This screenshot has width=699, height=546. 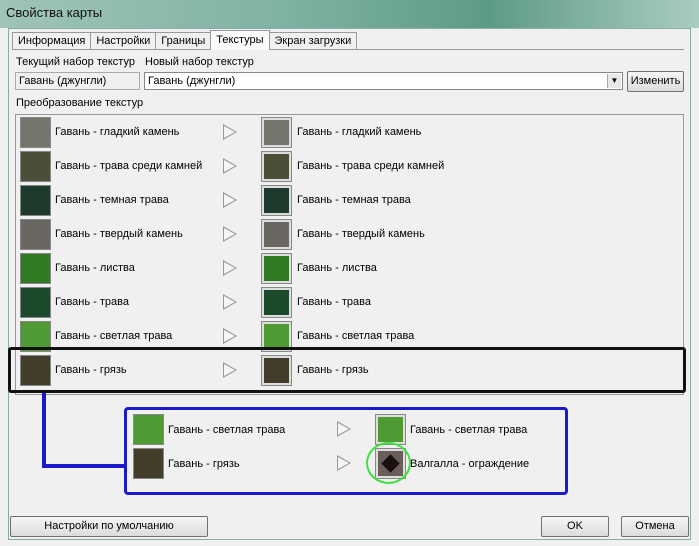 I want to click on target-texture-label: Гавань - трава среди камней, so click(x=371, y=166).